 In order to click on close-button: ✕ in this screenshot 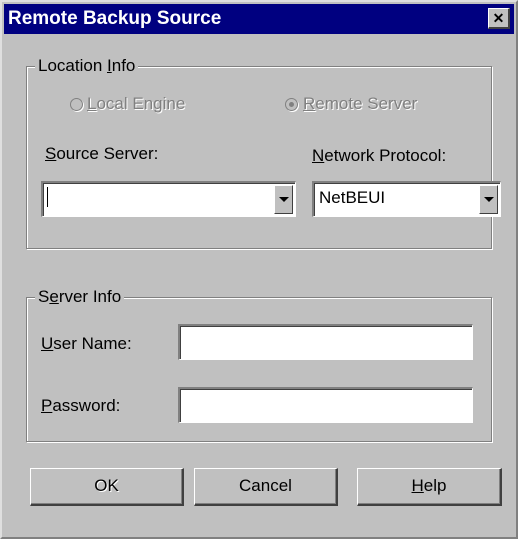, I will do `click(499, 18)`.